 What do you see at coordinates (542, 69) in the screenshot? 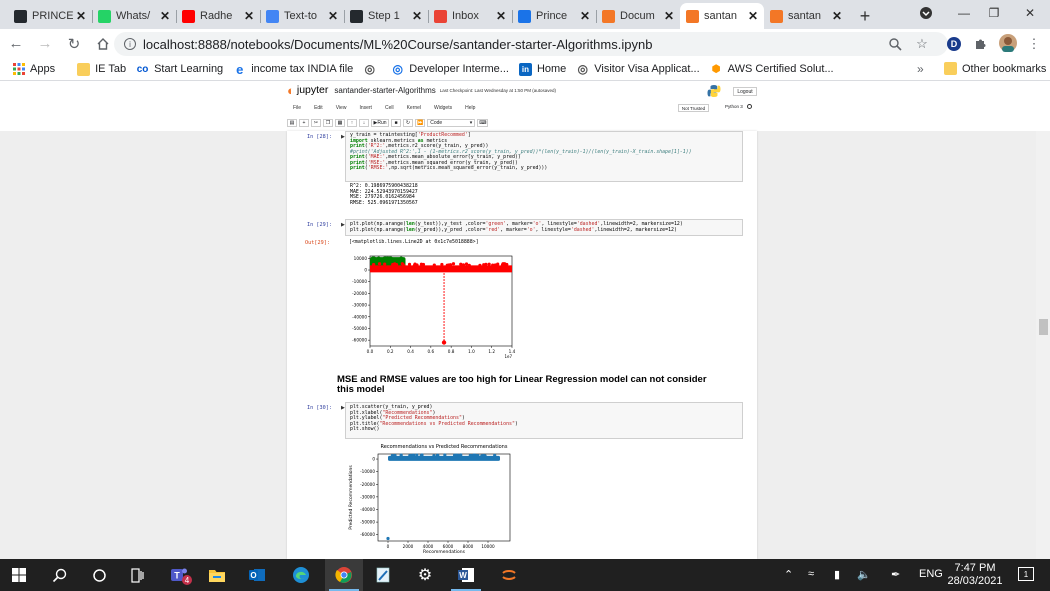
I see `bookmark-item: in Home` at bounding box center [542, 69].